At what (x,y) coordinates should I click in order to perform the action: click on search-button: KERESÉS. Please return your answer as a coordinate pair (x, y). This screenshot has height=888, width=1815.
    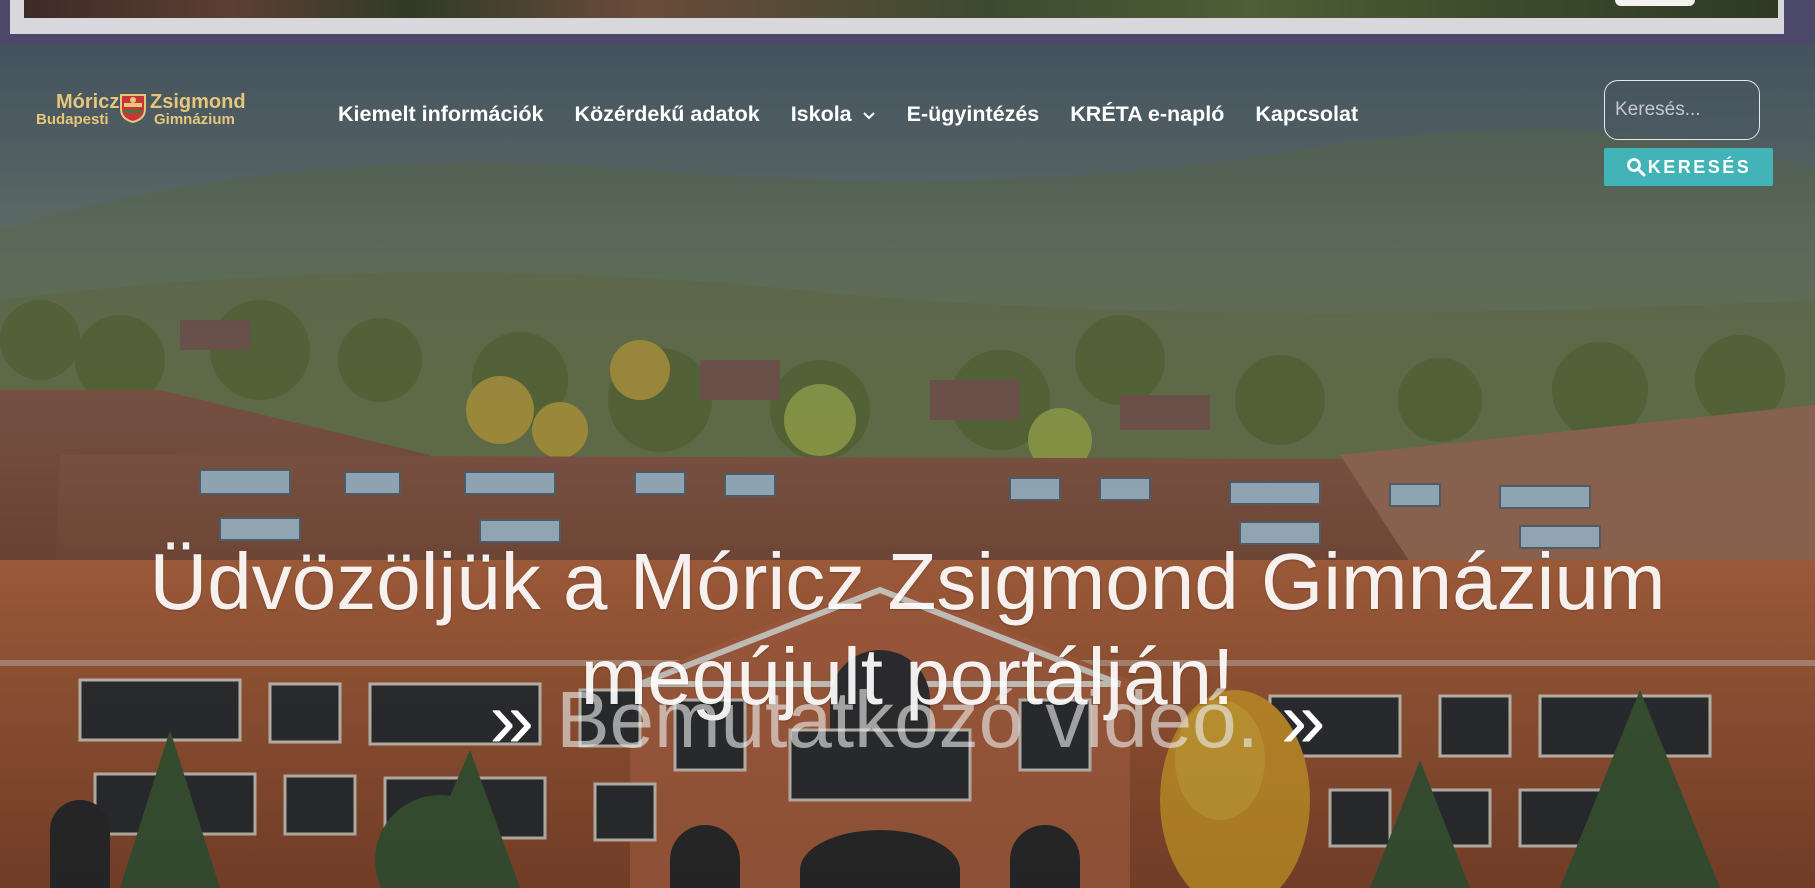
    Looking at the image, I should click on (1688, 167).